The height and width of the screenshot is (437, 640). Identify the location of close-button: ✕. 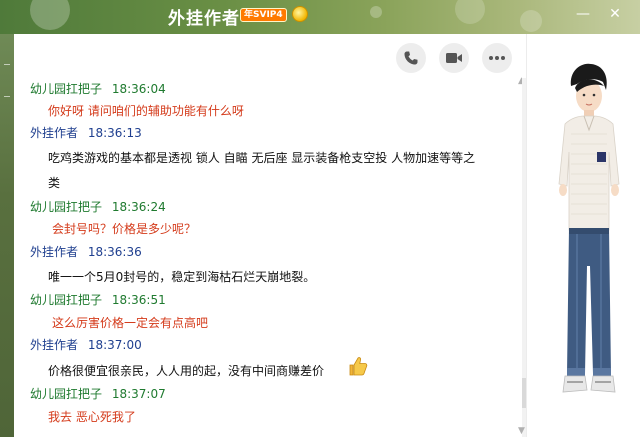
(615, 14).